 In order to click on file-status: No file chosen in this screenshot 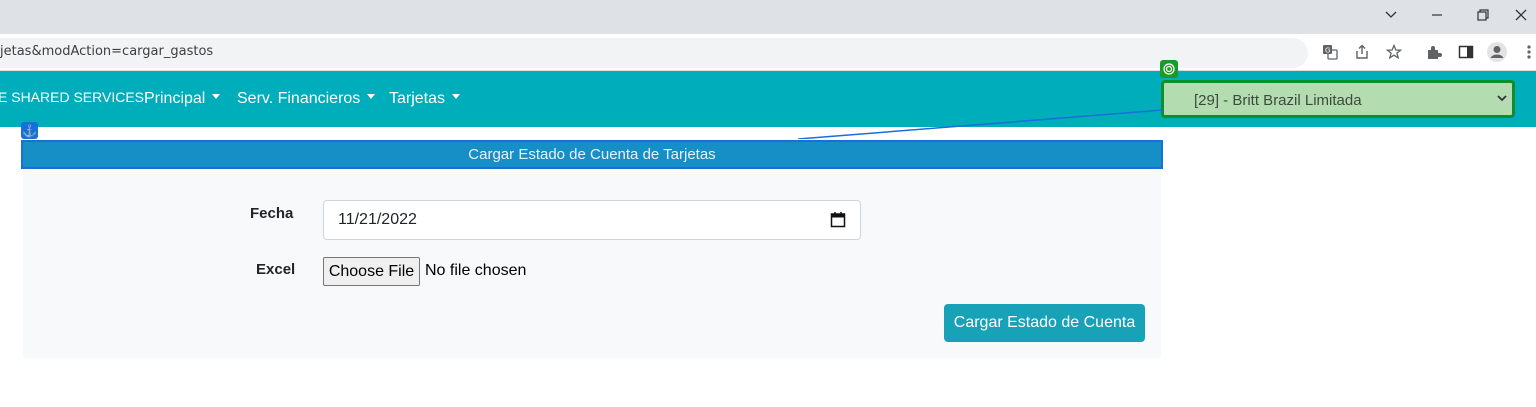, I will do `click(476, 270)`.